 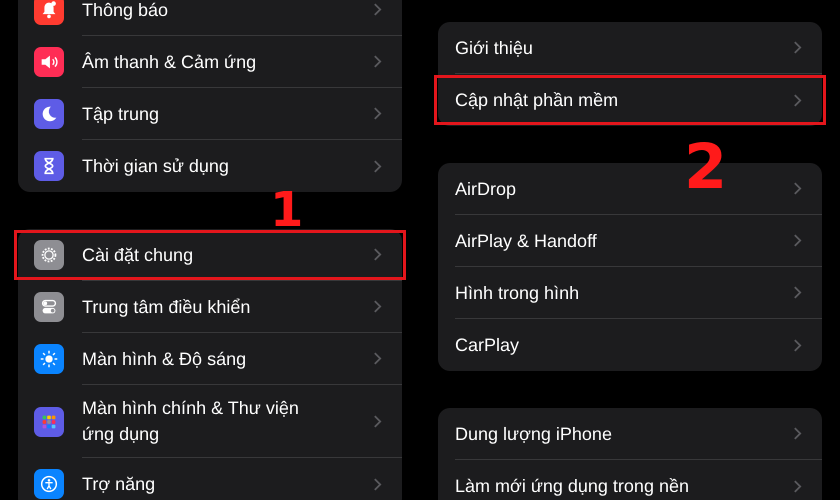 I want to click on row-label: Dung lượng iPhone, so click(x=533, y=434).